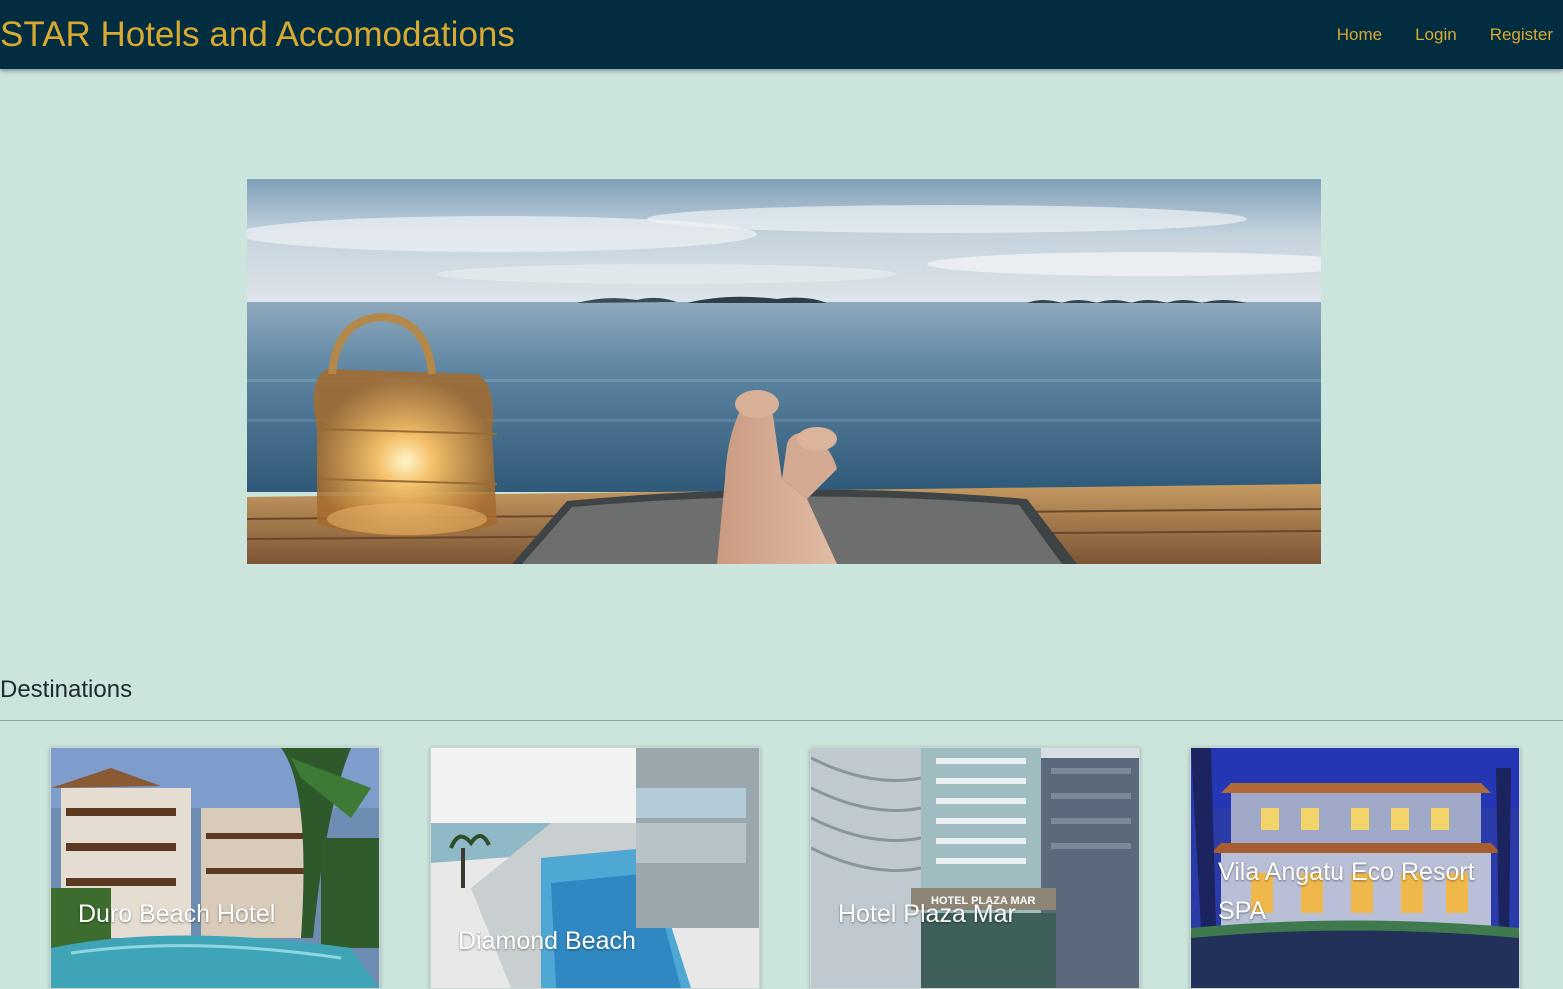  I want to click on destination-card-hotel-plaza-mar: HOTEL PLAZA MAR Hotel Plaza Mar, so click(975, 868).